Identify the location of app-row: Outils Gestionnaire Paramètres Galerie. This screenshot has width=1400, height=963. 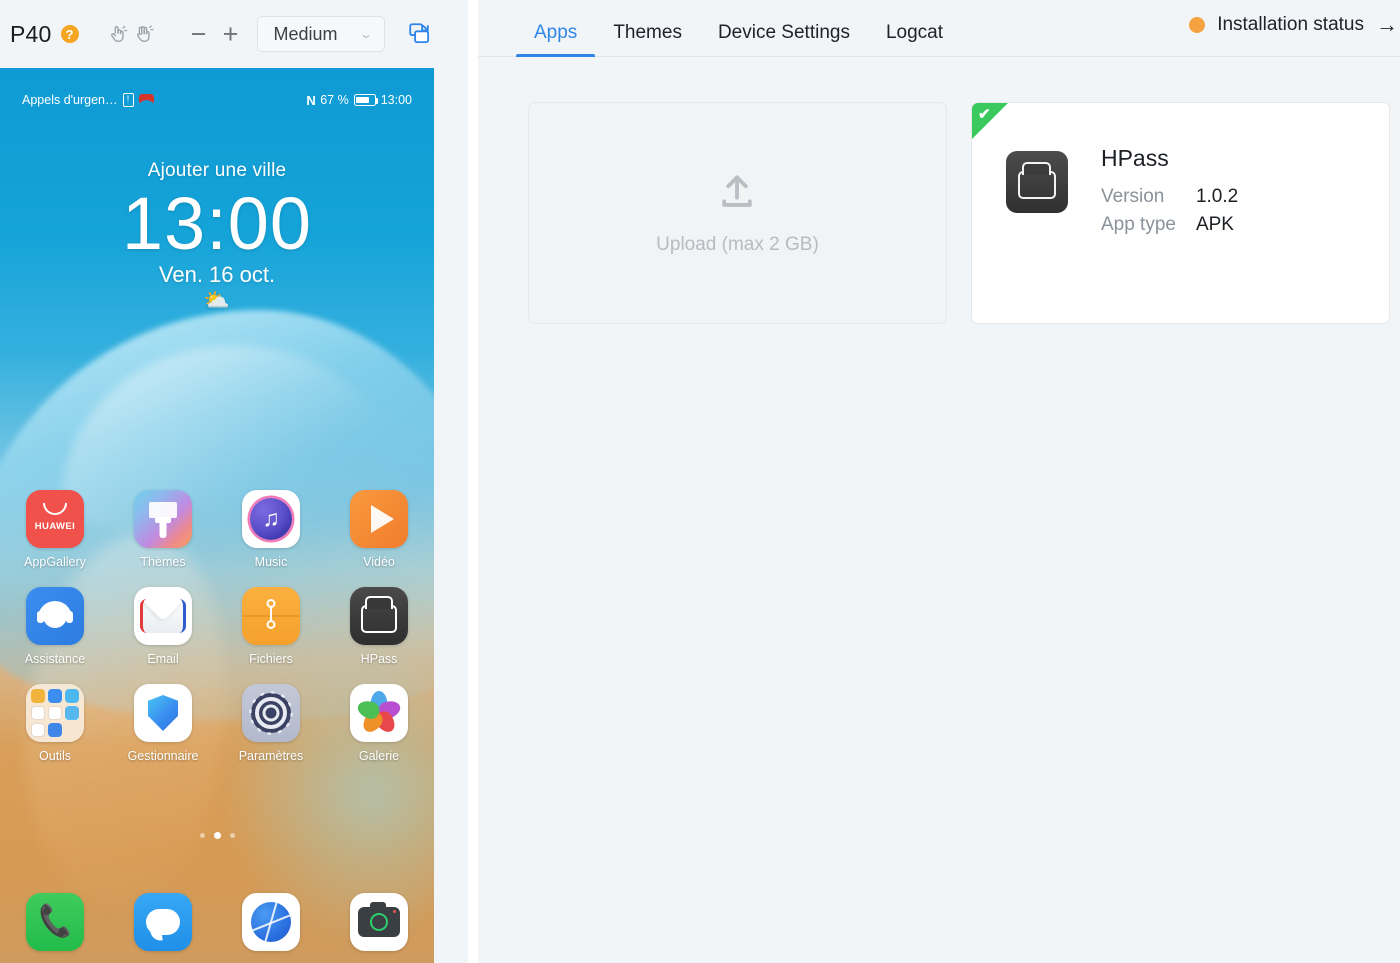
(217, 723).